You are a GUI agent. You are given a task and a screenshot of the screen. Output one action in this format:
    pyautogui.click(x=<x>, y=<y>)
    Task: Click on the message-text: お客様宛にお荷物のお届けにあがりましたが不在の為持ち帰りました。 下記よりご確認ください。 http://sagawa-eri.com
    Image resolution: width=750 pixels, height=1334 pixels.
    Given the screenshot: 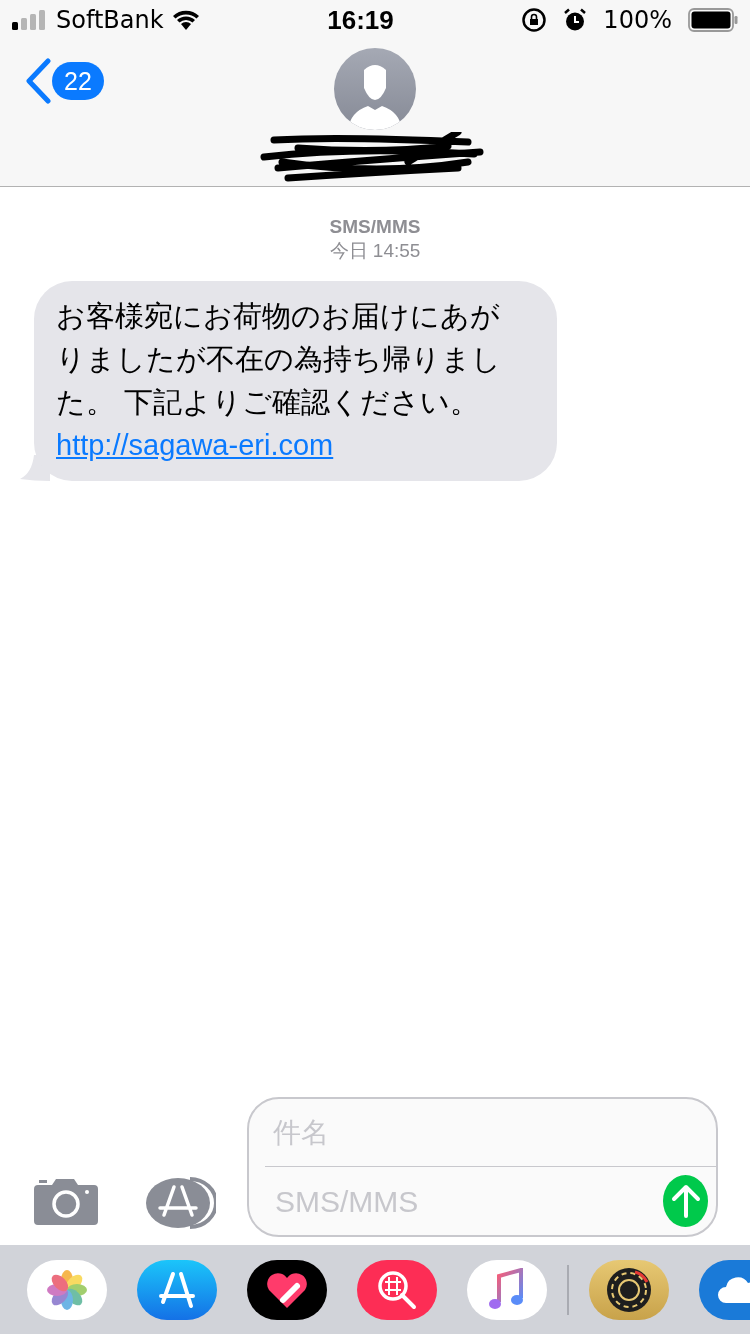 What is the action you would take?
    pyautogui.click(x=279, y=380)
    